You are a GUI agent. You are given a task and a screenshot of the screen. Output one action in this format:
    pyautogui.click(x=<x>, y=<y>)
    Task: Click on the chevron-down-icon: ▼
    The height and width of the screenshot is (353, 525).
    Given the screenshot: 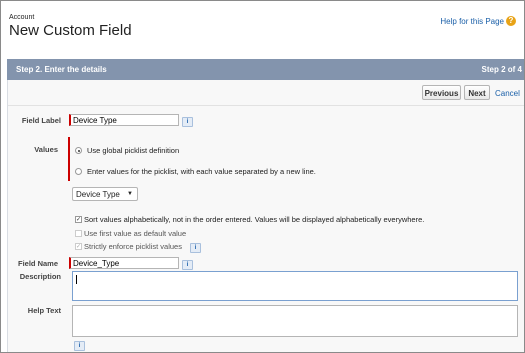 What is the action you would take?
    pyautogui.click(x=130, y=194)
    